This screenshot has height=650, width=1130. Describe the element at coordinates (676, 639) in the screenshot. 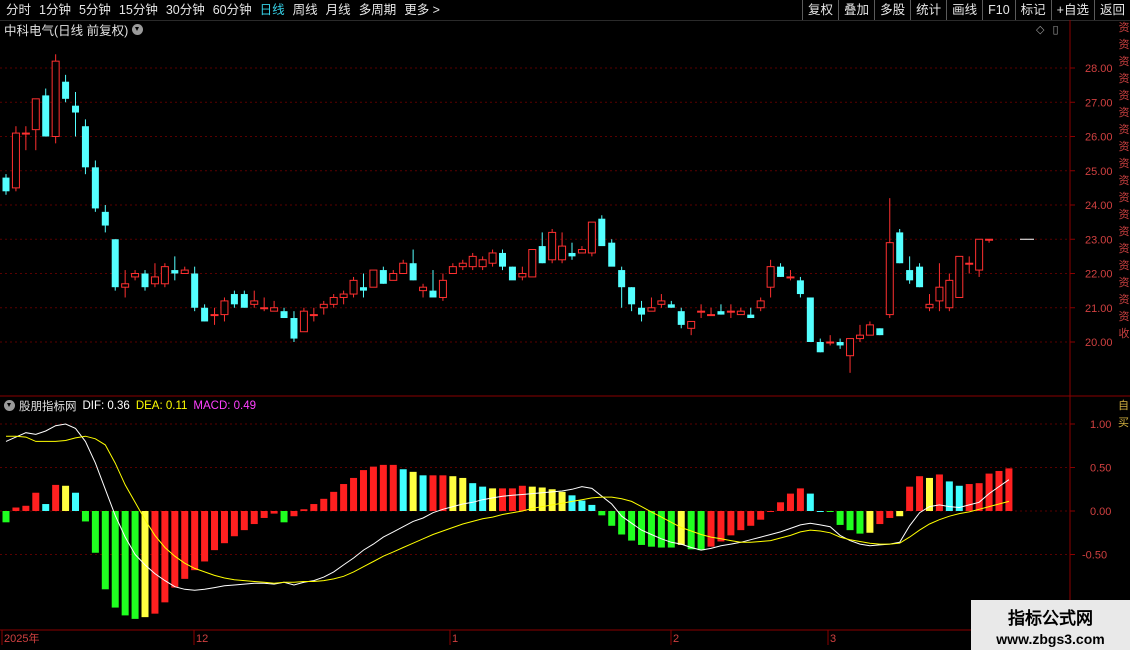

I see `time-label: 2` at that location.